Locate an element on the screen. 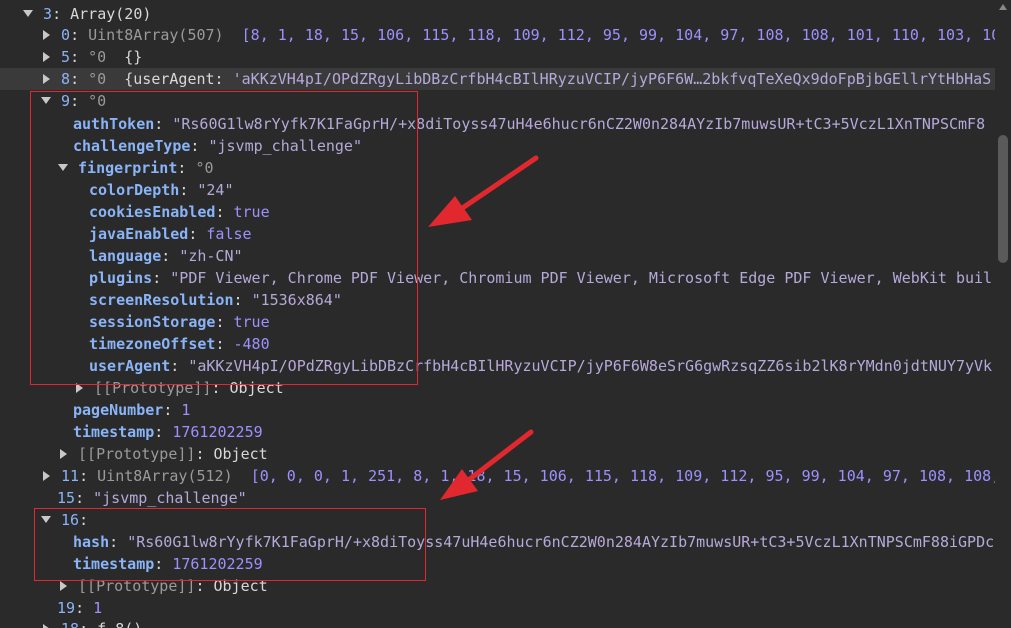  vertical-scrollbar is located at coordinates (1003, 314).